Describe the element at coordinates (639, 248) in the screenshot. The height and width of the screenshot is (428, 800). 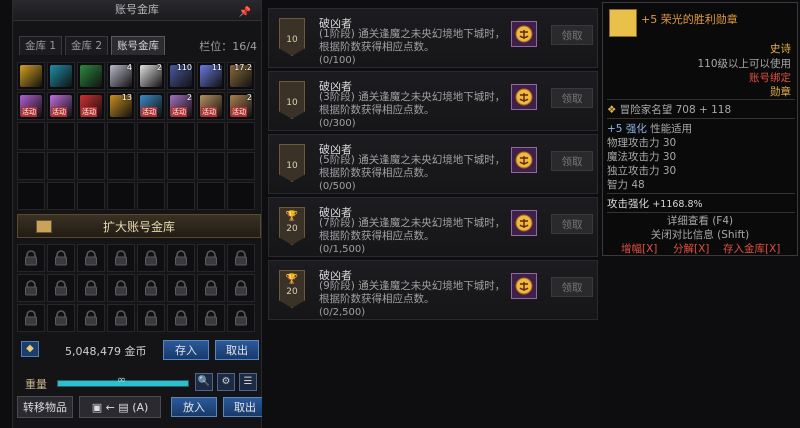
I see `amplify-action: 增幅[X]` at that location.